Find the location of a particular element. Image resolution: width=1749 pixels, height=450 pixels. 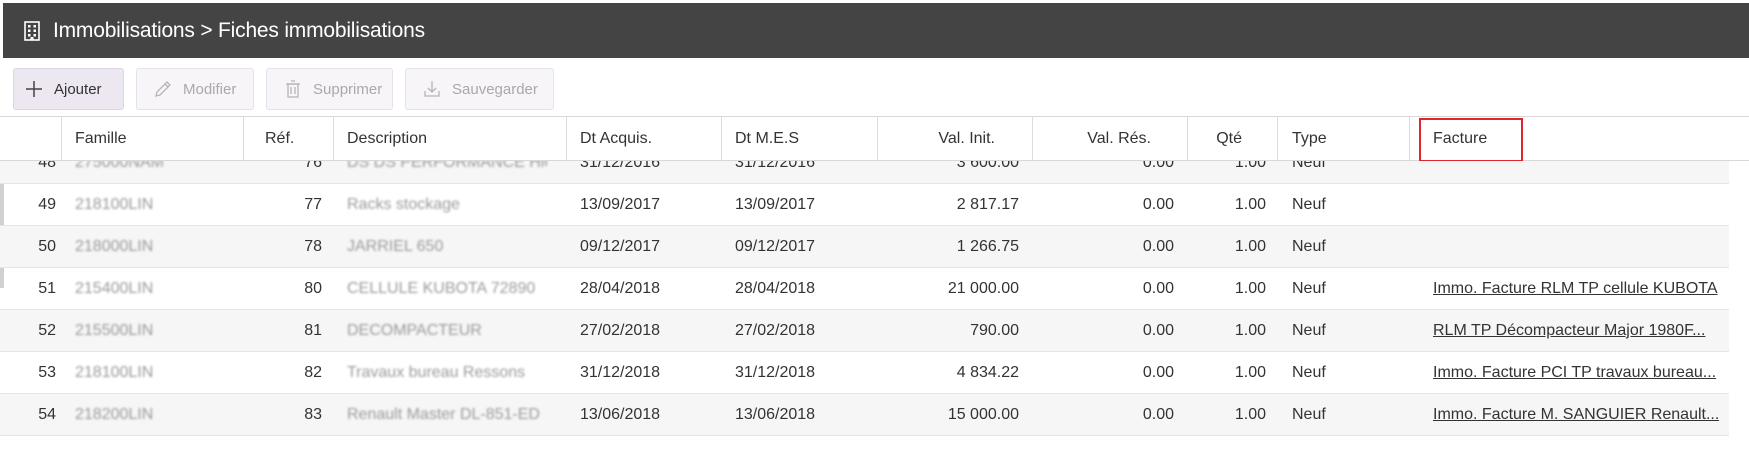

row-number: 49 is located at coordinates (47, 204).